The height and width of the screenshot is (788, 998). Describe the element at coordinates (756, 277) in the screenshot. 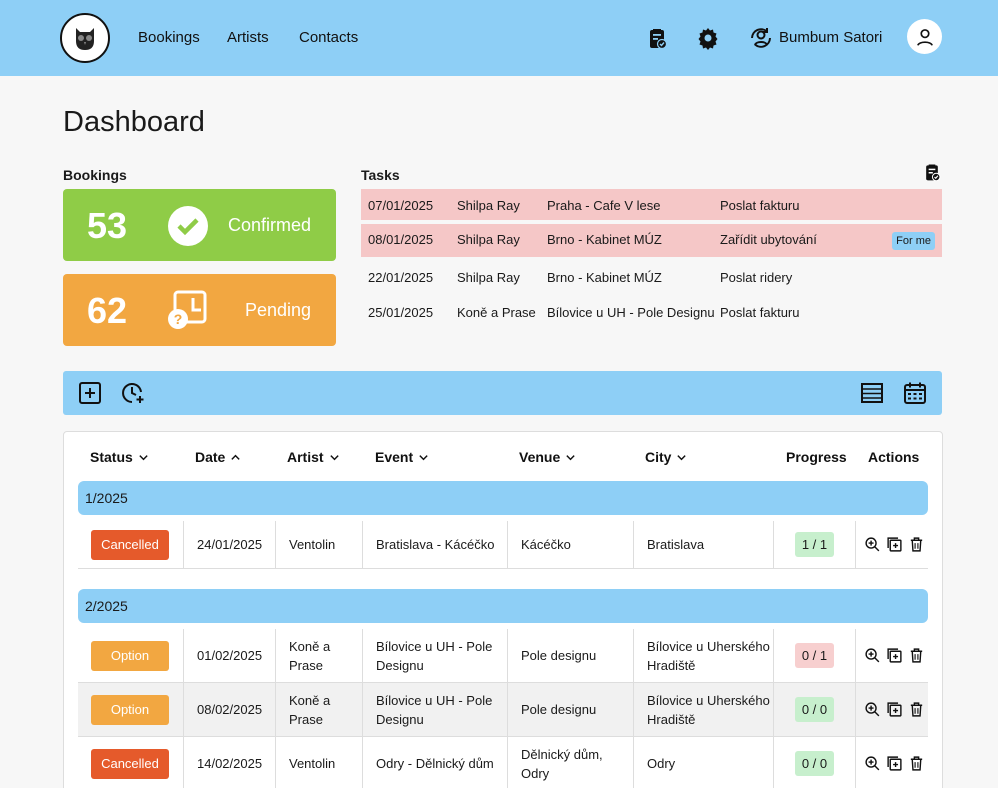

I see `task-name: Poslat ridery` at that location.